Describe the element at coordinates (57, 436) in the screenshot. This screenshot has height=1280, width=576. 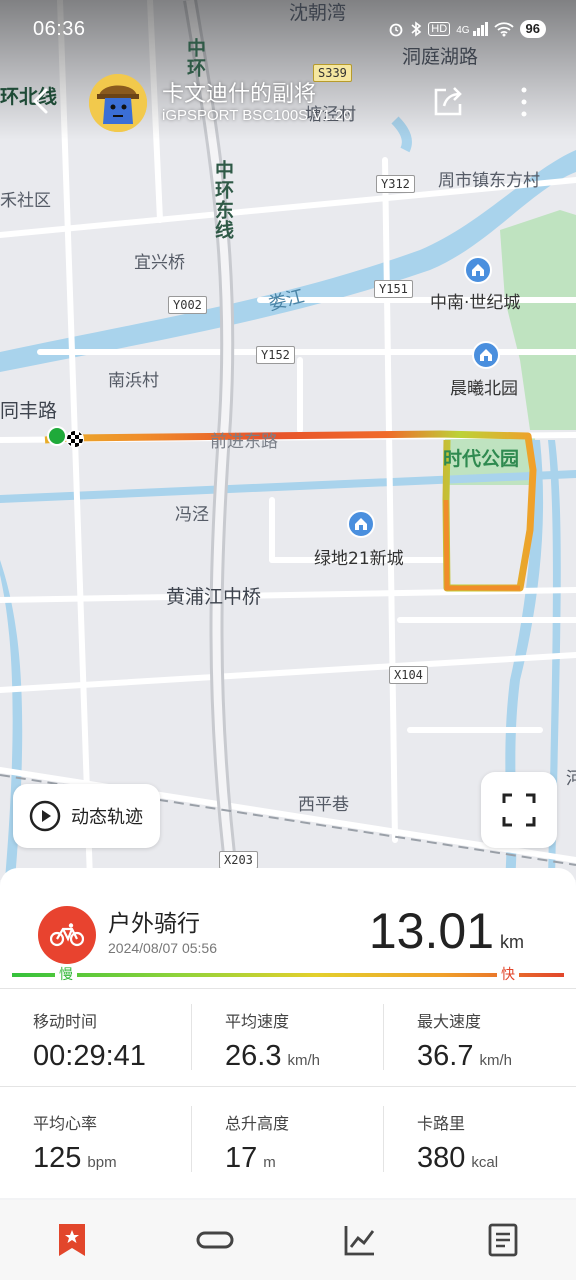
I see `start-marker` at that location.